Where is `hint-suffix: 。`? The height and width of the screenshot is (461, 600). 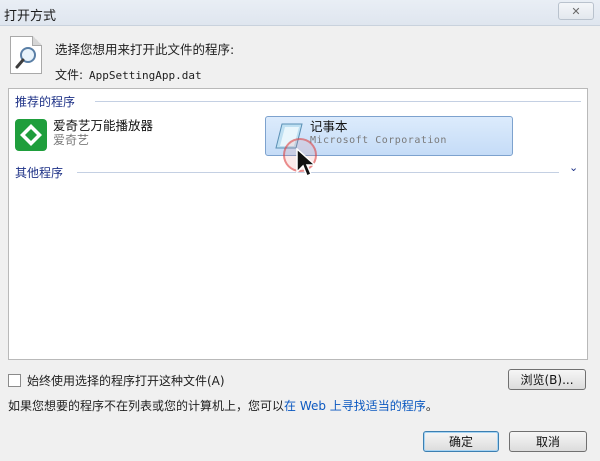 hint-suffix: 。 is located at coordinates (431, 406).